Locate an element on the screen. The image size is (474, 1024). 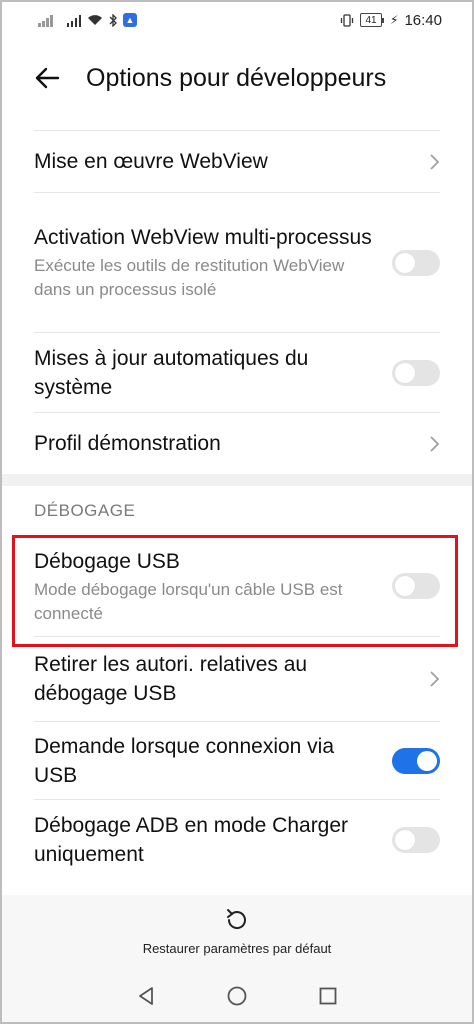
row-demo-profile: Profil démonstration is located at coordinates (237, 443).